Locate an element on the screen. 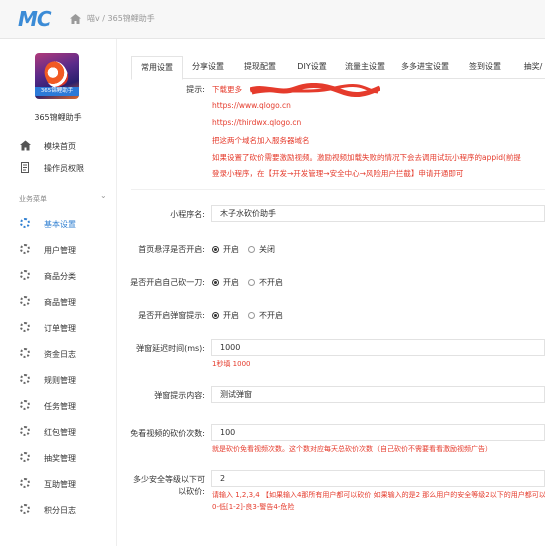 Image resolution: width=545 pixels, height=546 pixels. home-float-radio-off: 关闭 is located at coordinates (261, 249).